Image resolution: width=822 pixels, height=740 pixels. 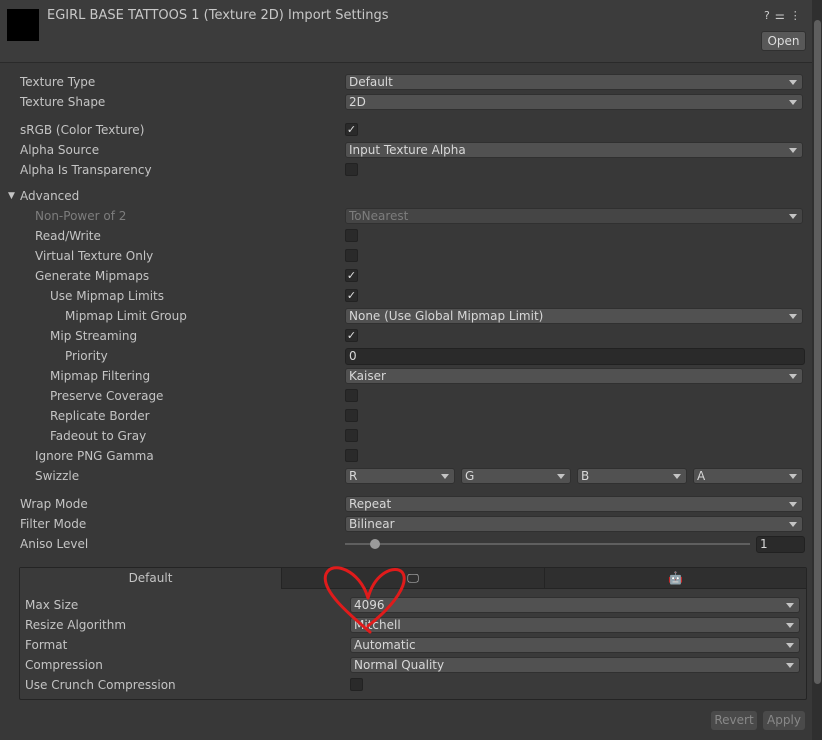 What do you see at coordinates (53, 524) in the screenshot?
I see `label: Filter Mode` at bounding box center [53, 524].